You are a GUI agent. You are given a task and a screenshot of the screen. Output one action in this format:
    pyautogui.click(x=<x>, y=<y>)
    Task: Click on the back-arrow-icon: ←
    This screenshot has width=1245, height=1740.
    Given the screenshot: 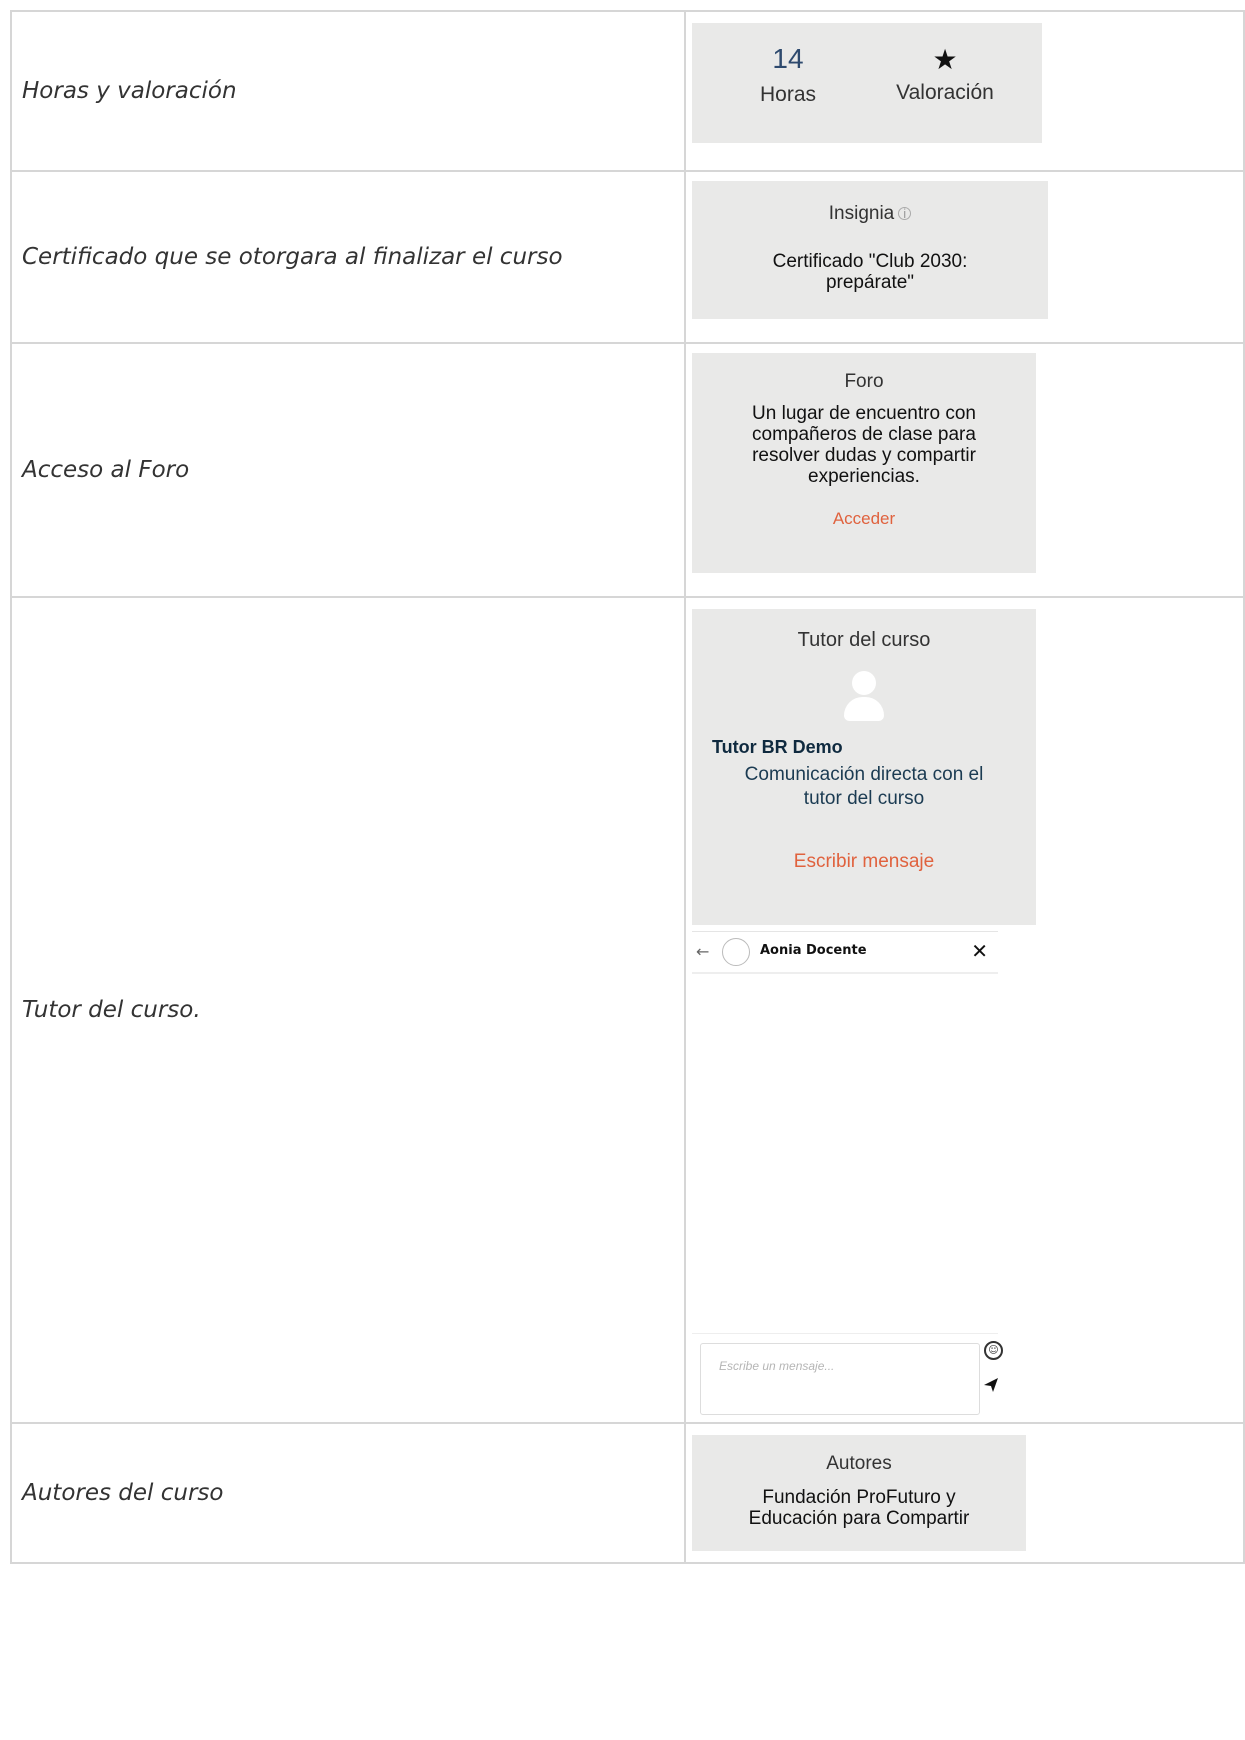 What is the action you would take?
    pyautogui.click(x=702, y=951)
    